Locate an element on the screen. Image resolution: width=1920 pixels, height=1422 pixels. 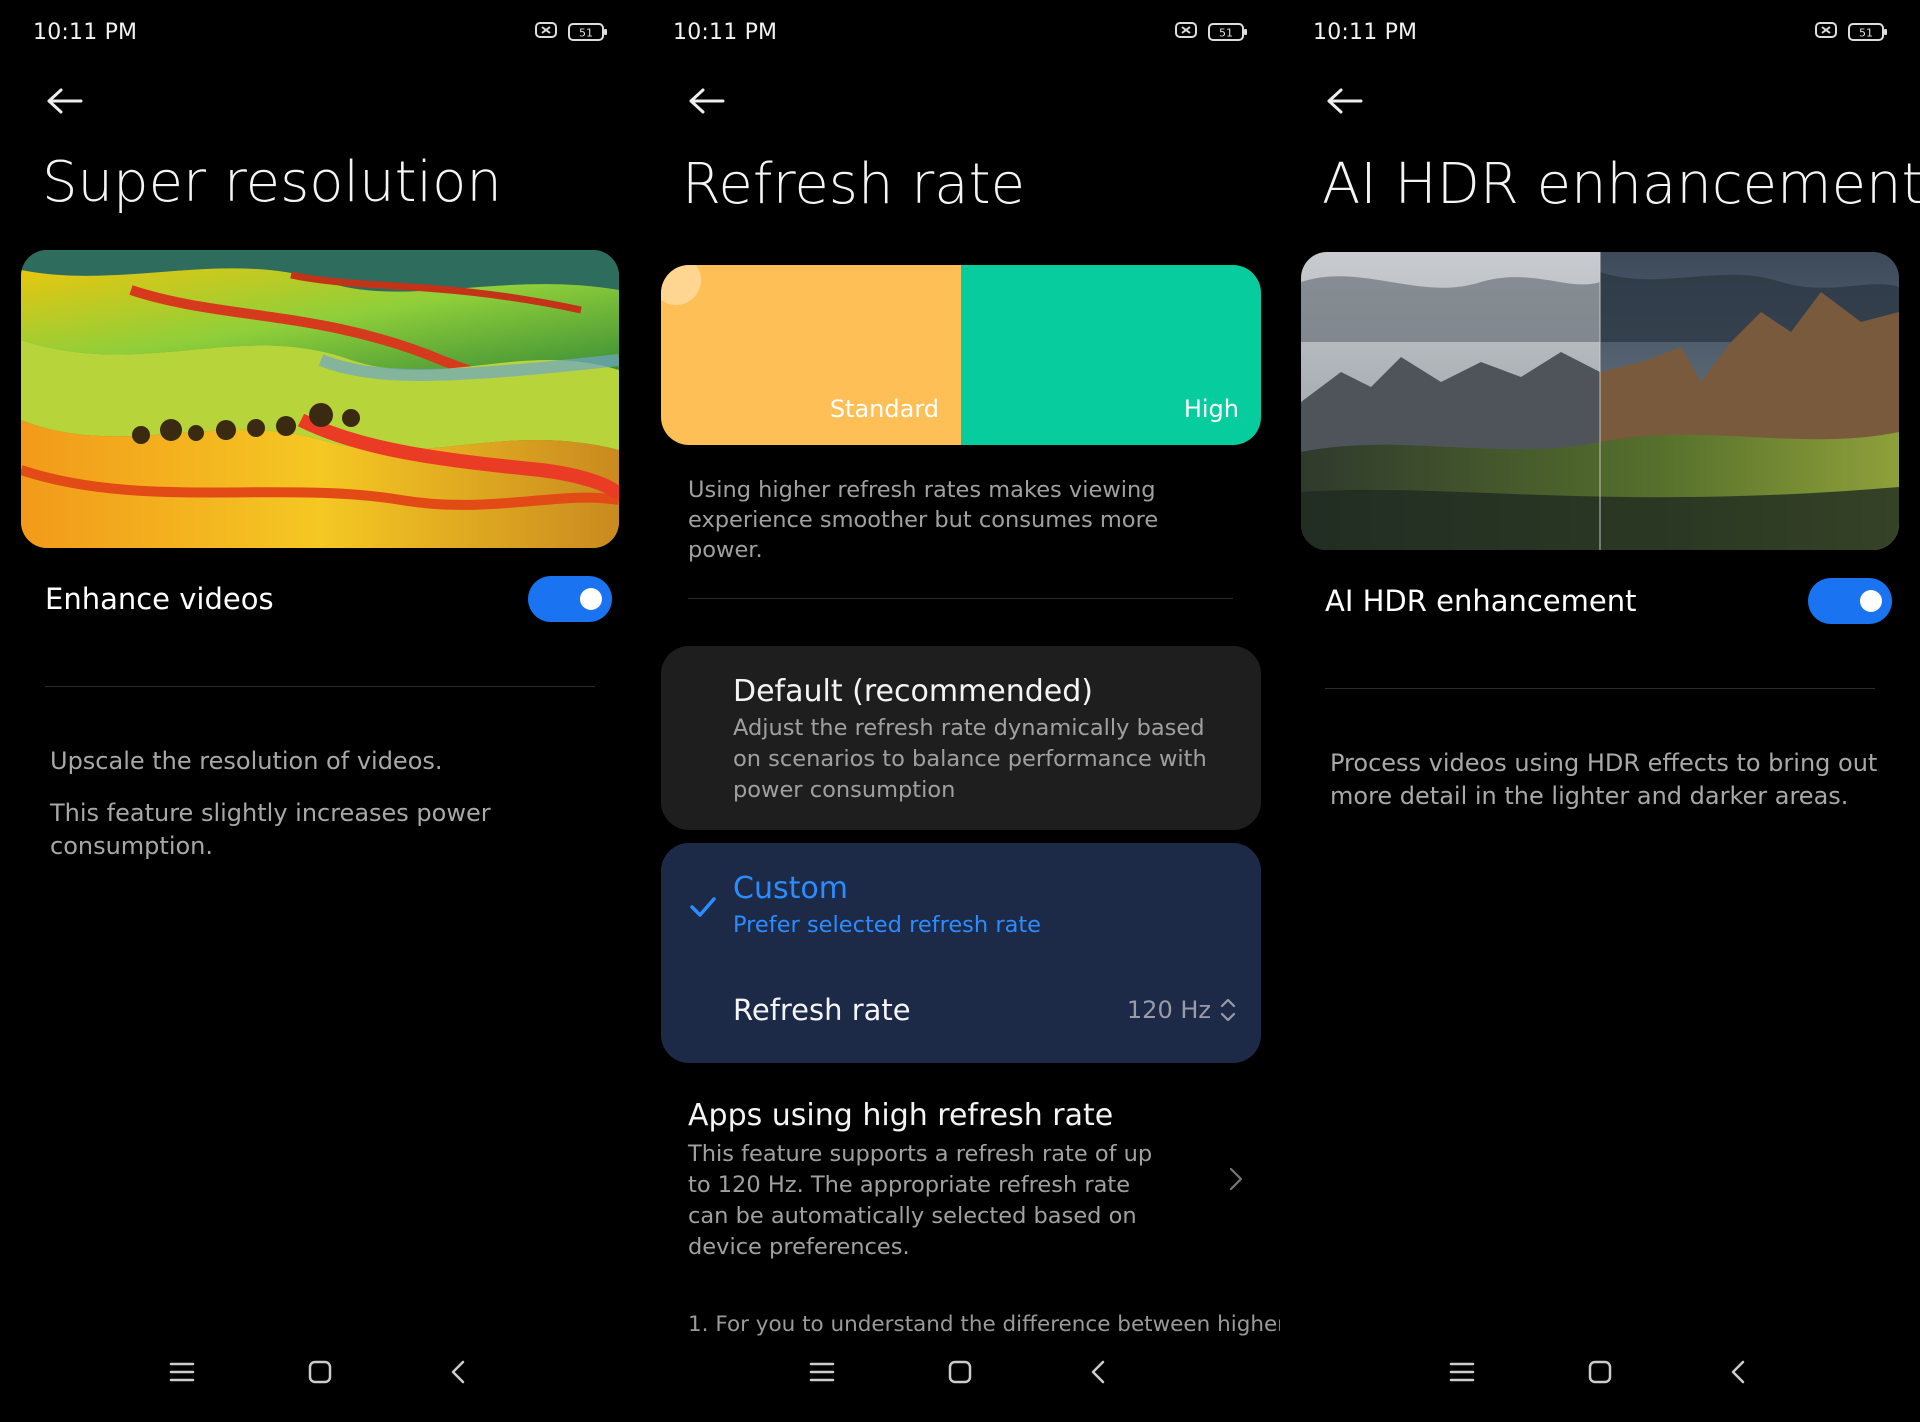
standard-label: Standard is located at coordinates (884, 409).